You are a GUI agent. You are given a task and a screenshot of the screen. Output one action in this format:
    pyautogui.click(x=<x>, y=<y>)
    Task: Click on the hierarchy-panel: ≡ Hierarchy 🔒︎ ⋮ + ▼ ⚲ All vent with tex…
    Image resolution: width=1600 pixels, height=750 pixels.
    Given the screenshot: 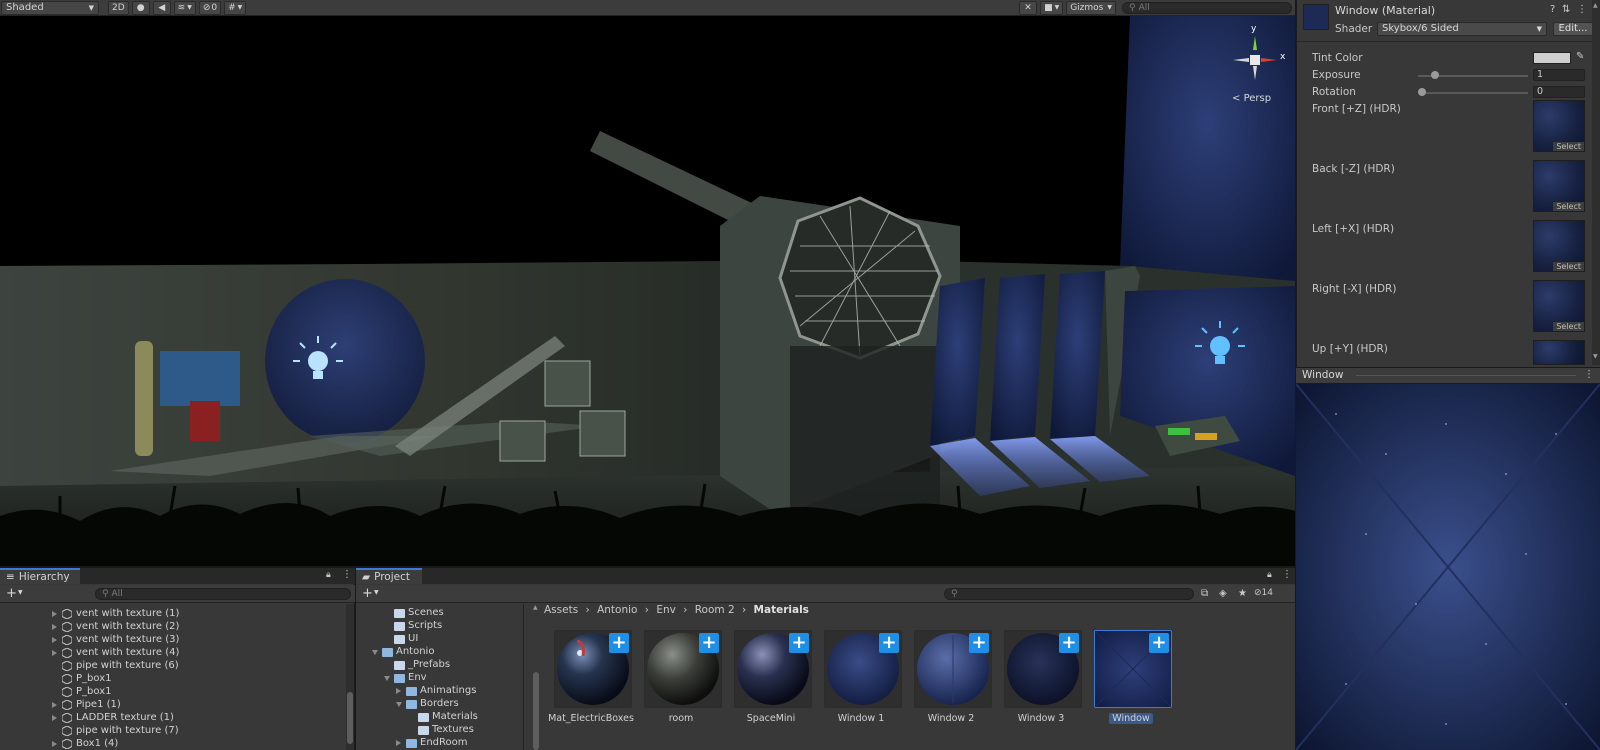 What is the action you would take?
    pyautogui.click(x=177, y=659)
    